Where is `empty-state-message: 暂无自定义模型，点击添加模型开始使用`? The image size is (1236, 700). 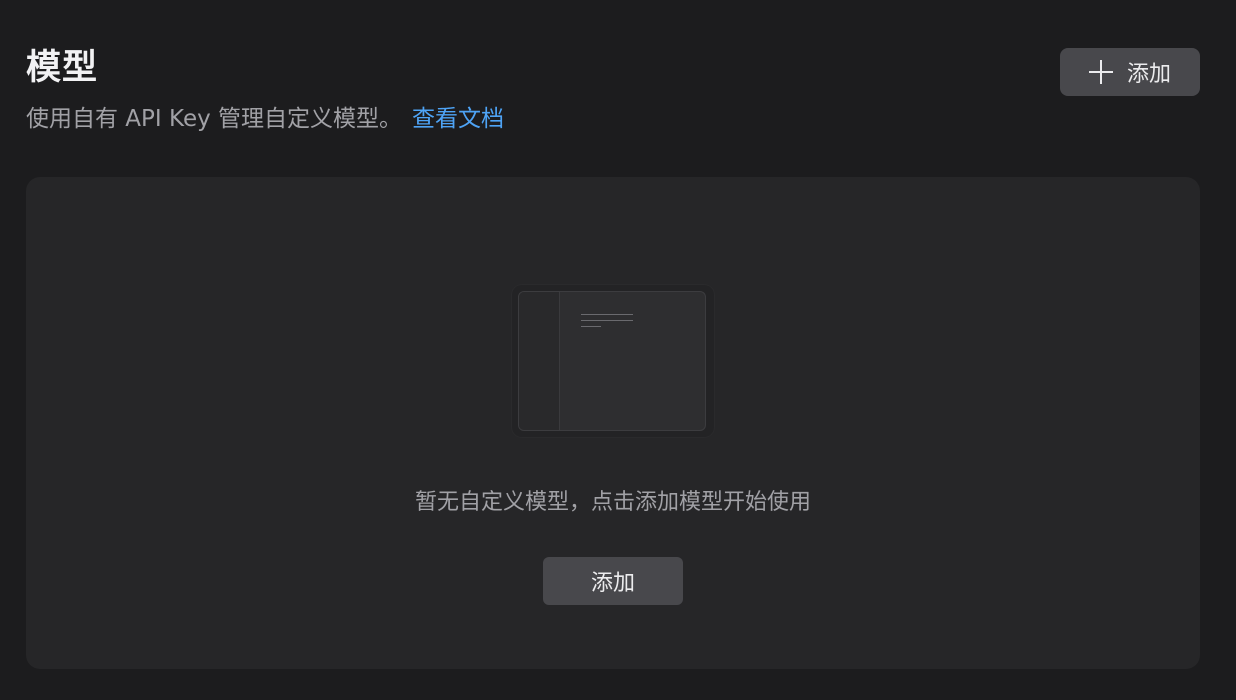
empty-state-message: 暂无自定义模型，点击添加模型开始使用 is located at coordinates (612, 502).